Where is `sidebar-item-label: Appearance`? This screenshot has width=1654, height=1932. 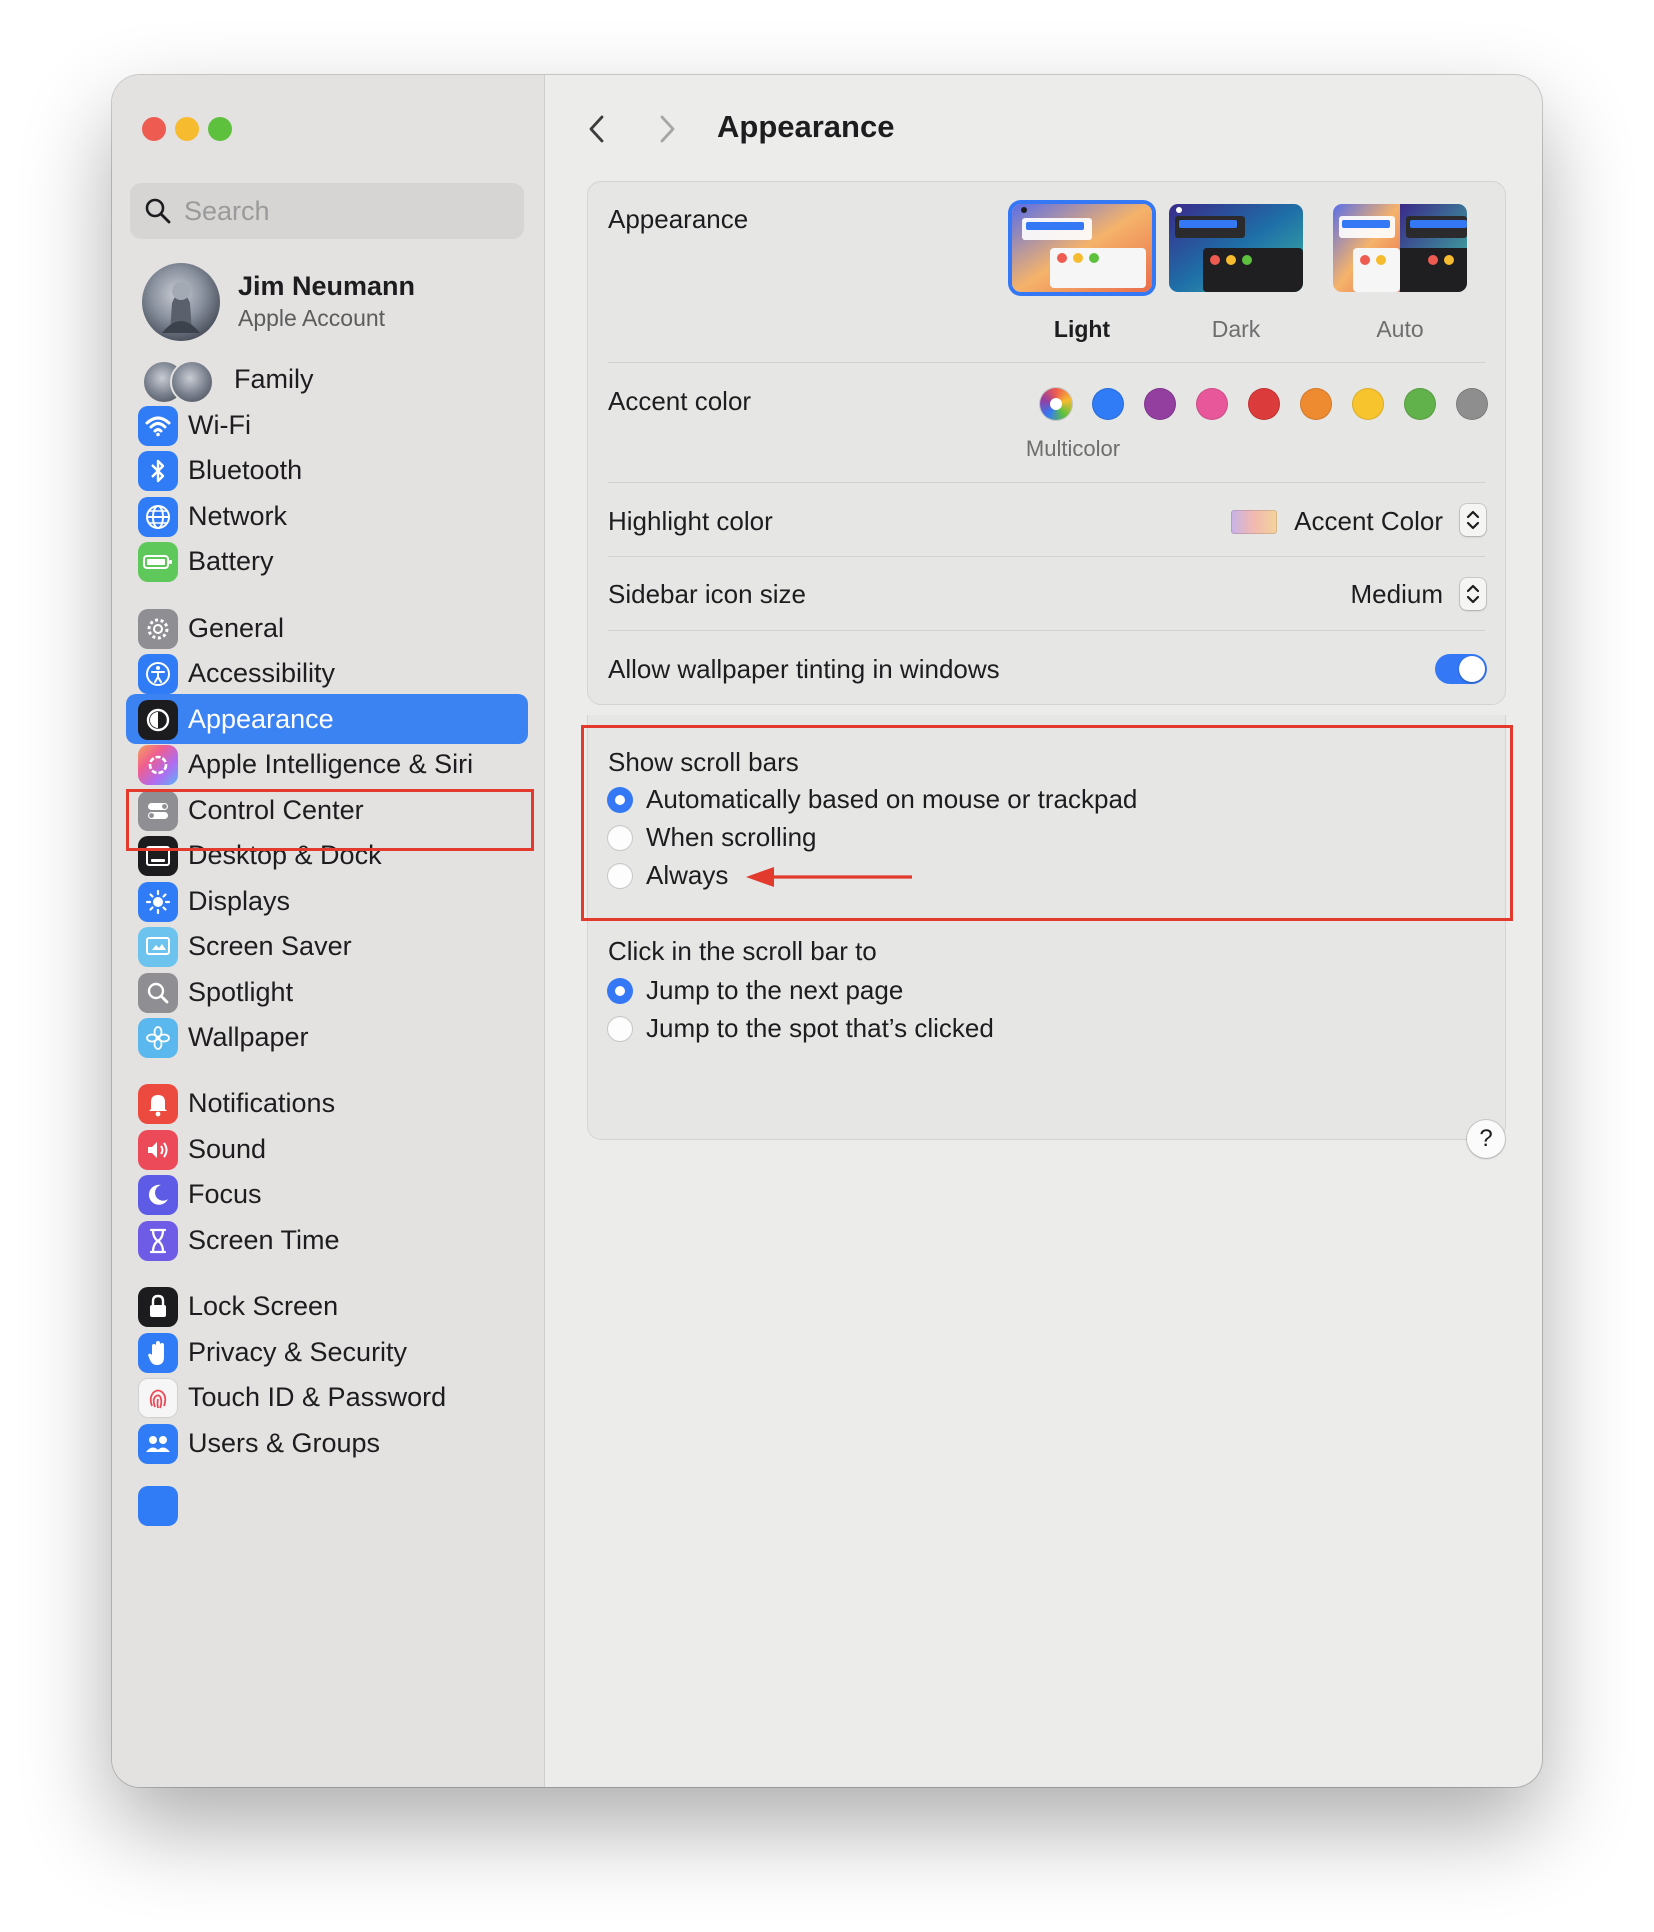
sidebar-item-label: Appearance is located at coordinates (261, 719).